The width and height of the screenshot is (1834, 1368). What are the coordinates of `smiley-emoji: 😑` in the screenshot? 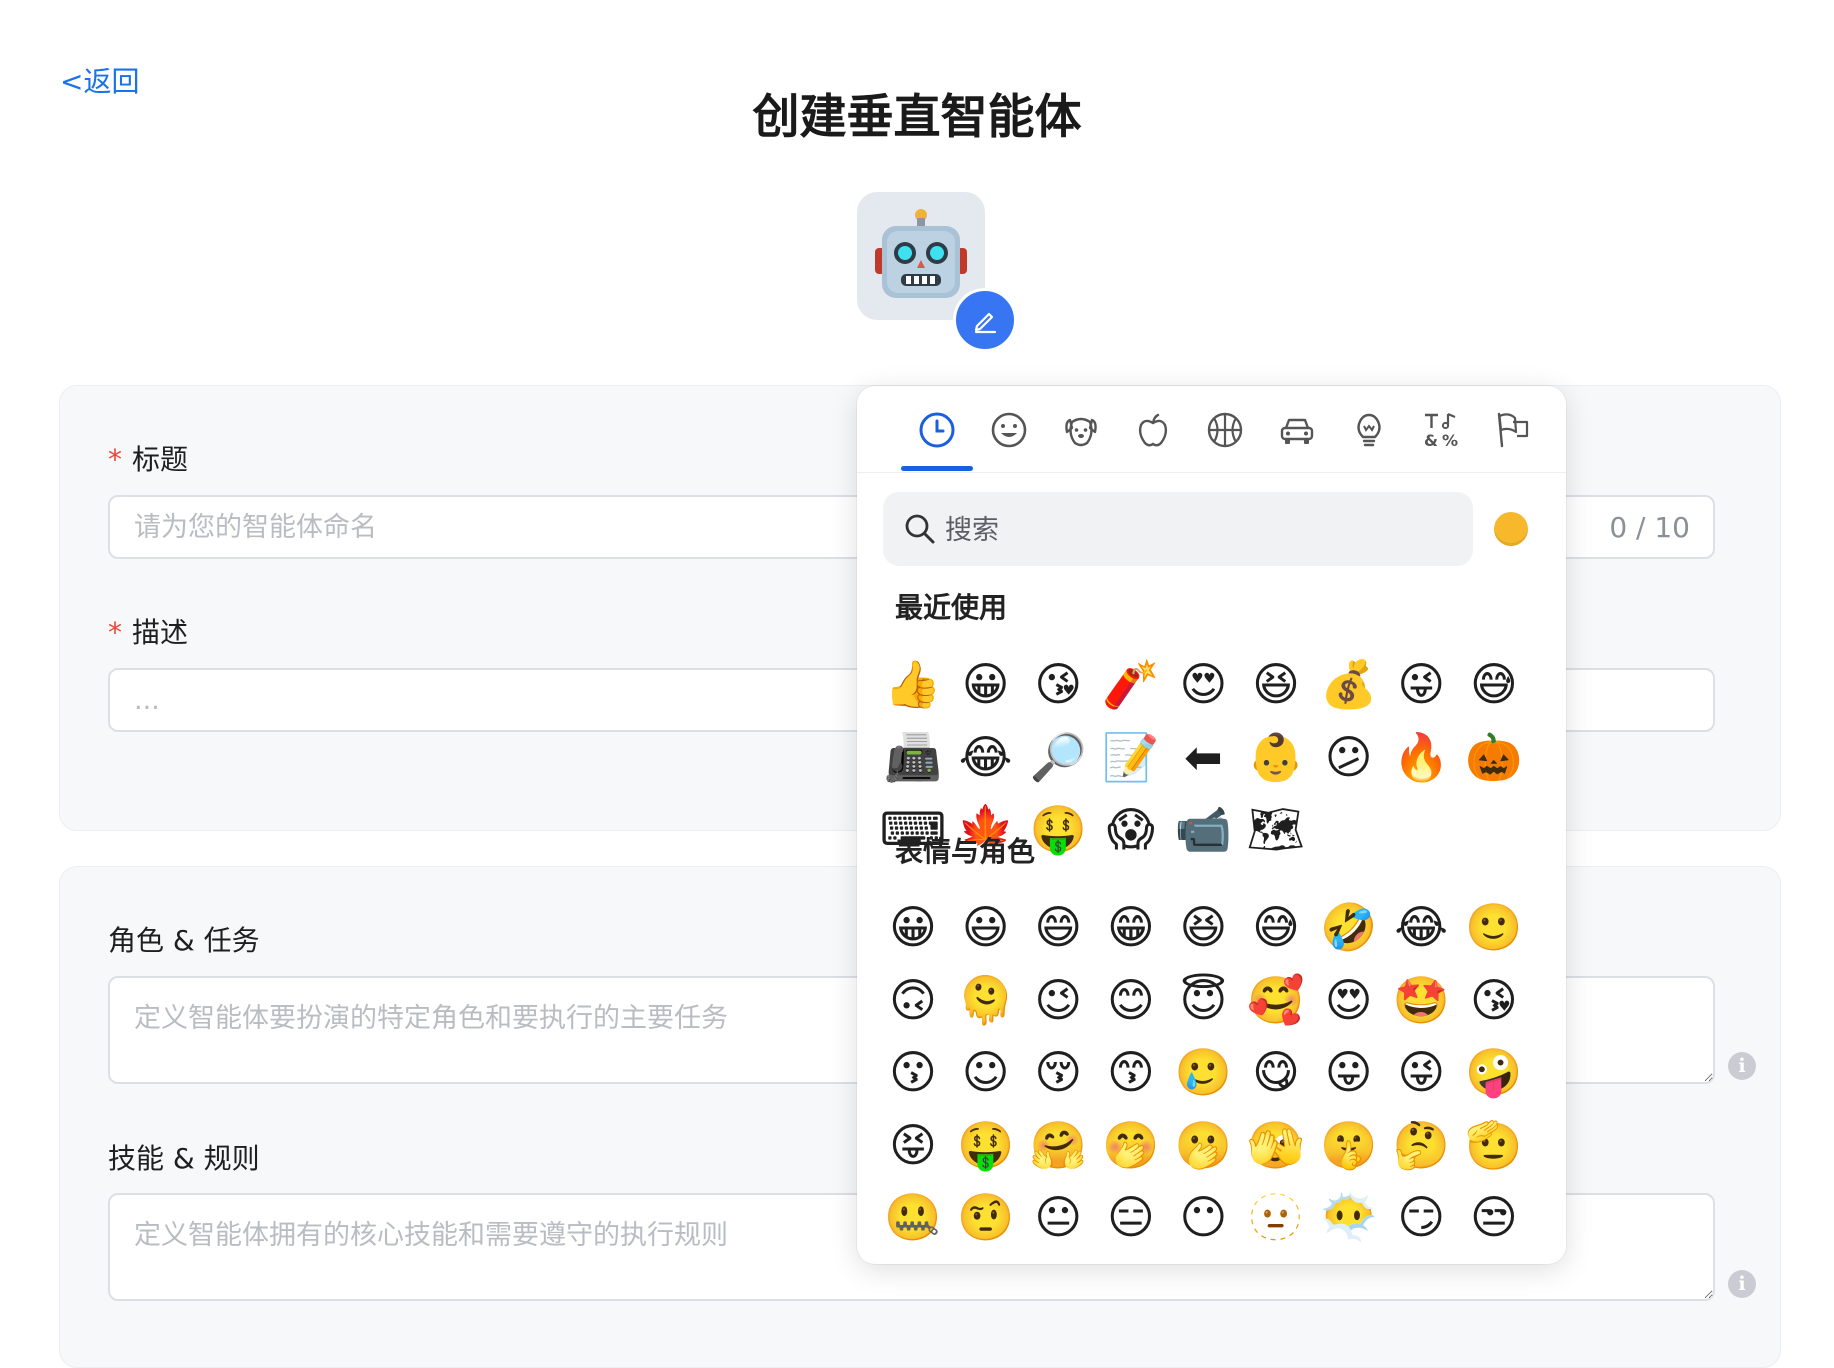 It's located at (1131, 1217).